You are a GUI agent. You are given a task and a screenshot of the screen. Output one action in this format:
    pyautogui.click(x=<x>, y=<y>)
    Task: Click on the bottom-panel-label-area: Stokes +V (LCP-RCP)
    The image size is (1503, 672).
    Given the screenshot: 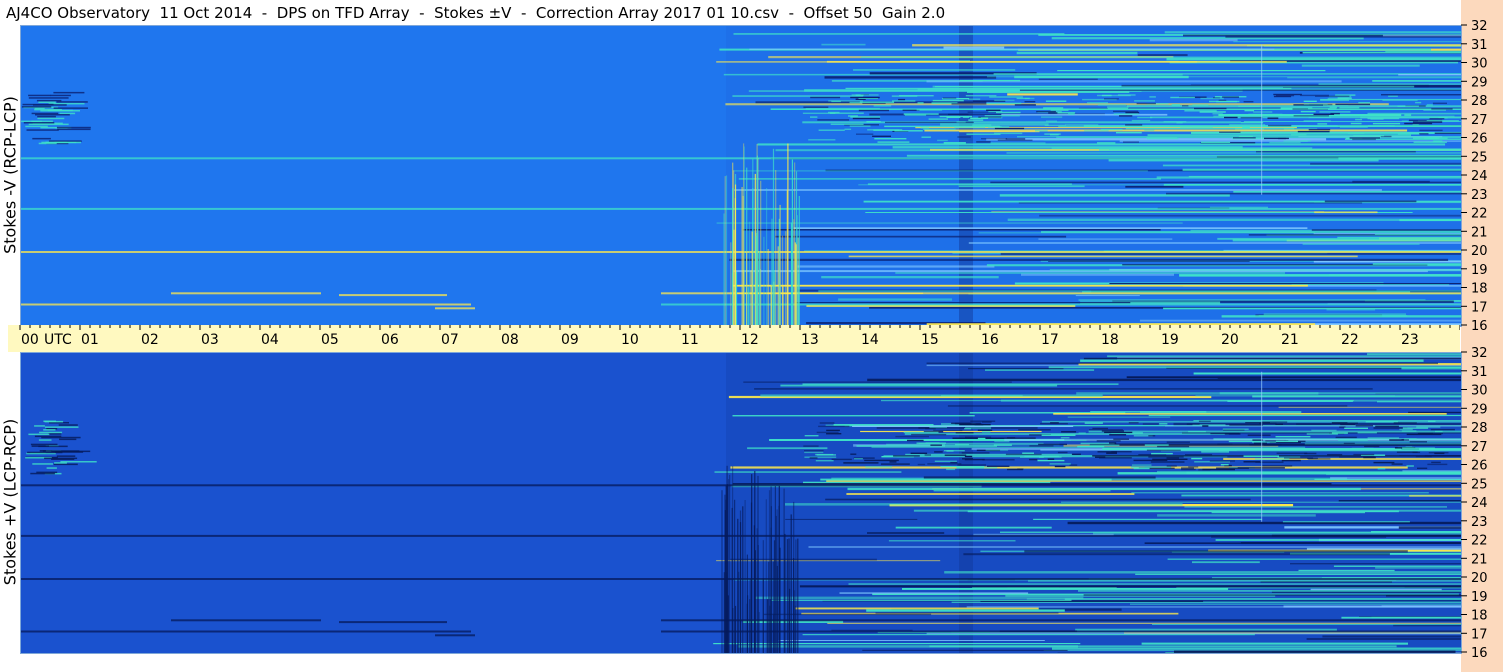 What is the action you would take?
    pyautogui.click(x=10, y=502)
    